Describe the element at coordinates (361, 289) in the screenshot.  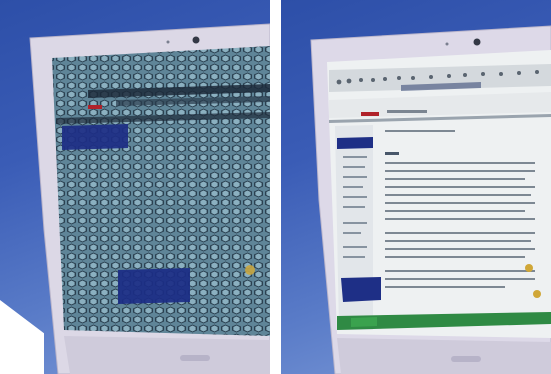
I see `left-nav-footer-block` at that location.